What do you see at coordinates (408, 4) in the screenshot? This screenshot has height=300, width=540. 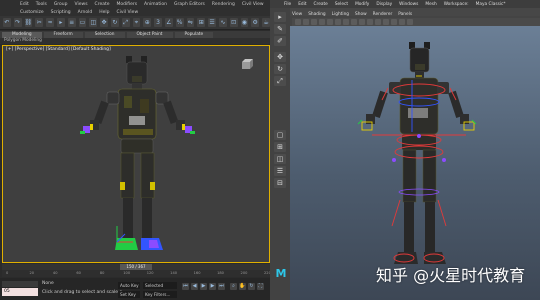 I see `maya-menu-item-6: Windows` at bounding box center [408, 4].